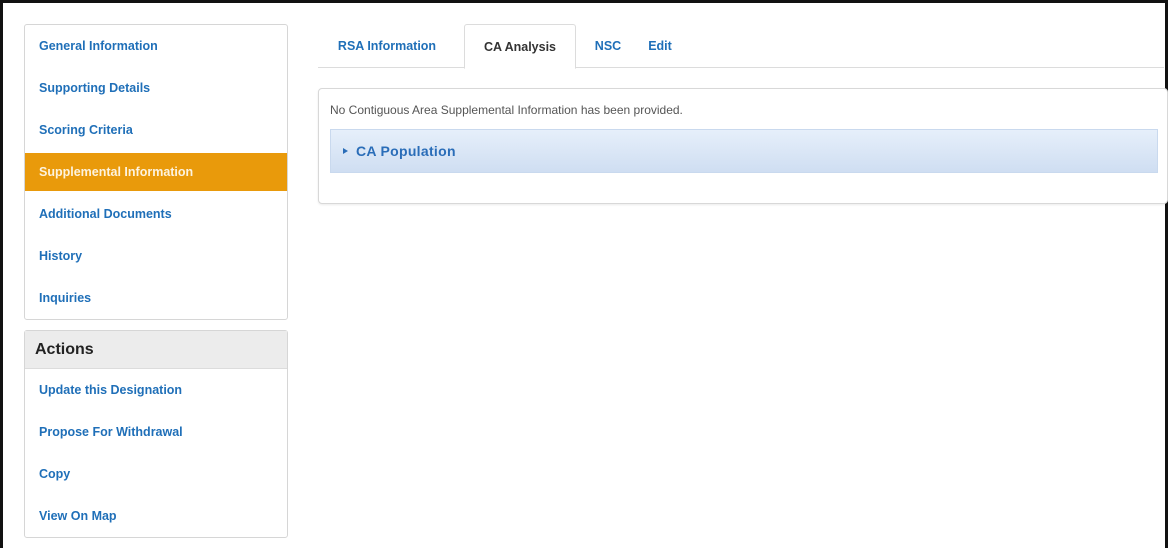 The width and height of the screenshot is (1168, 548). I want to click on tab-nsc: NSC, so click(608, 46).